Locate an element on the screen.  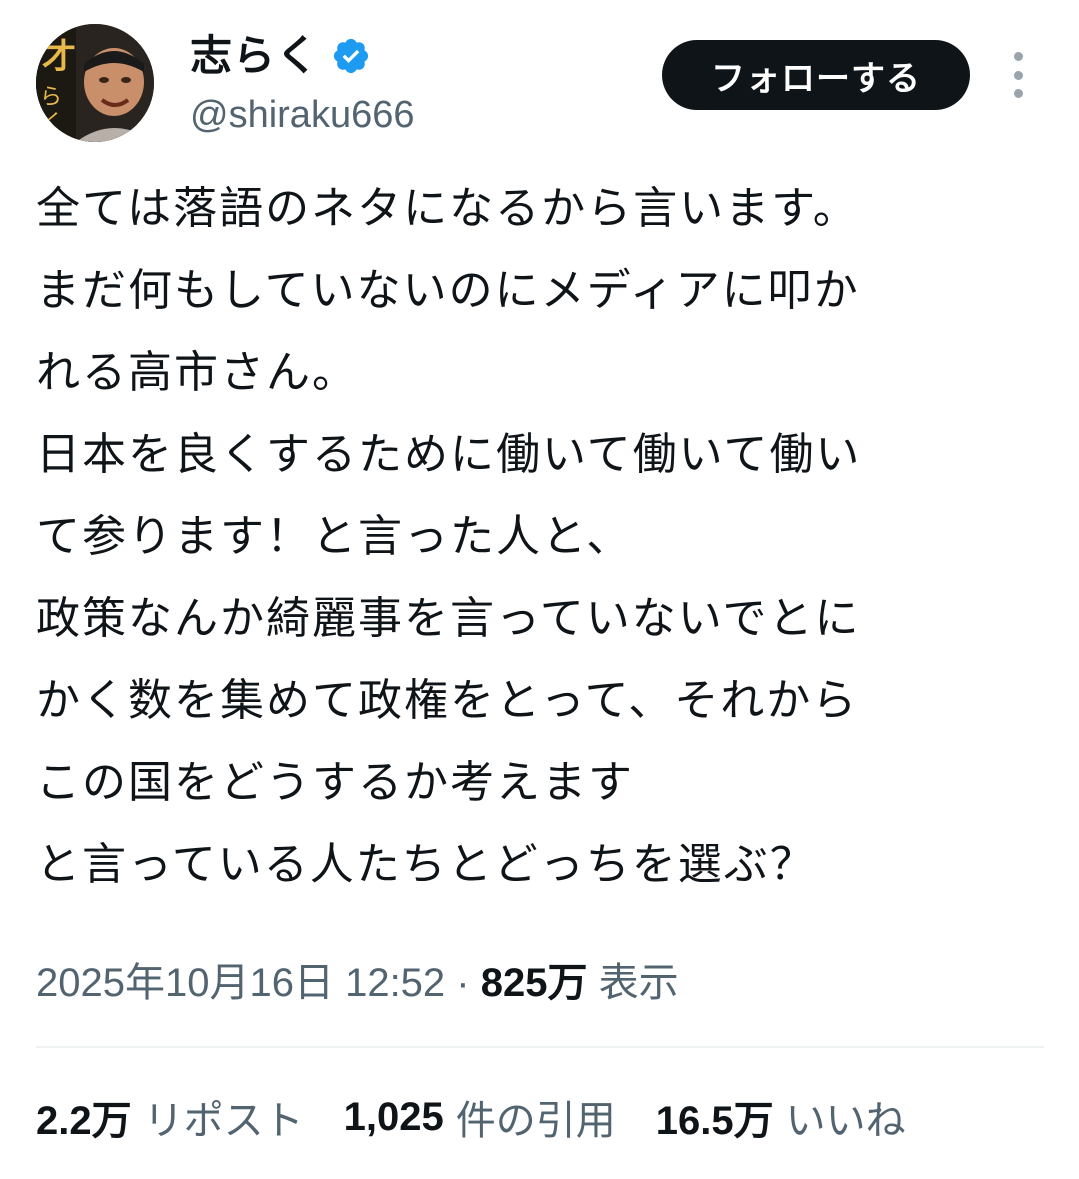
views-count: 825万 is located at coordinates (534, 983).